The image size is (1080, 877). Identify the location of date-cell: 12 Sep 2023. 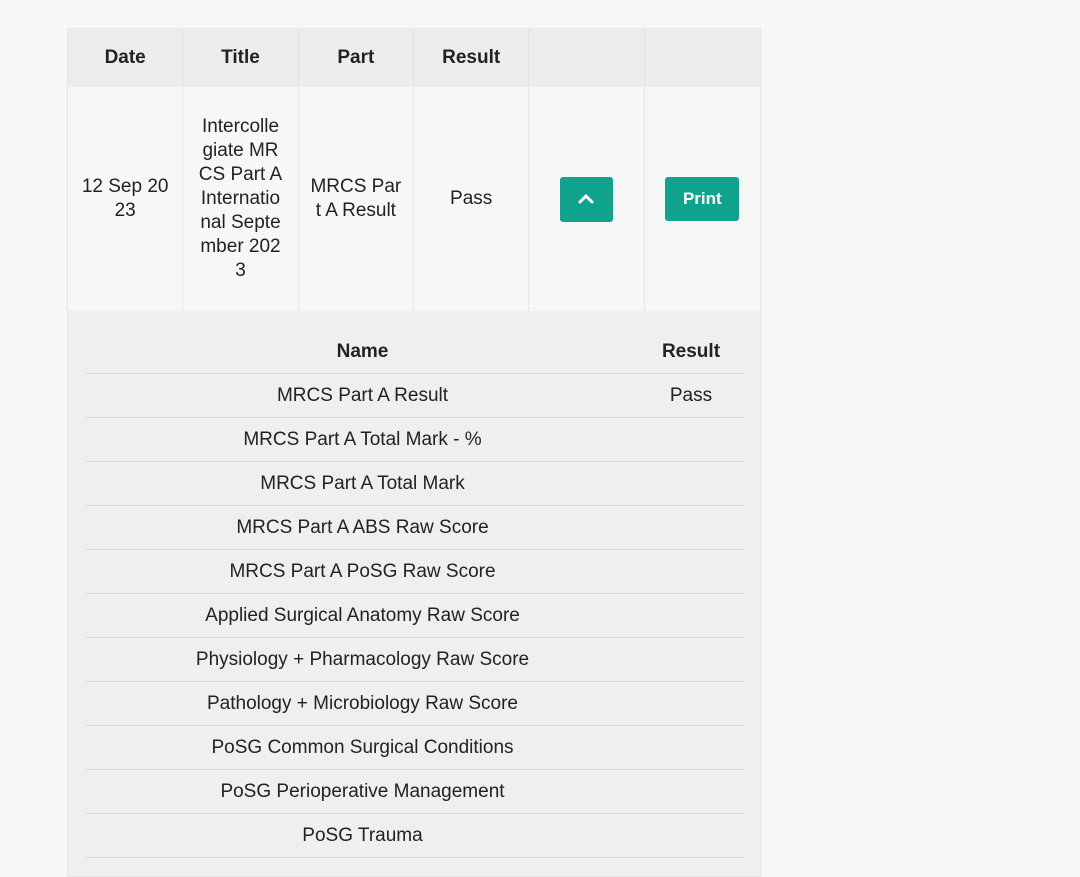
(126, 199).